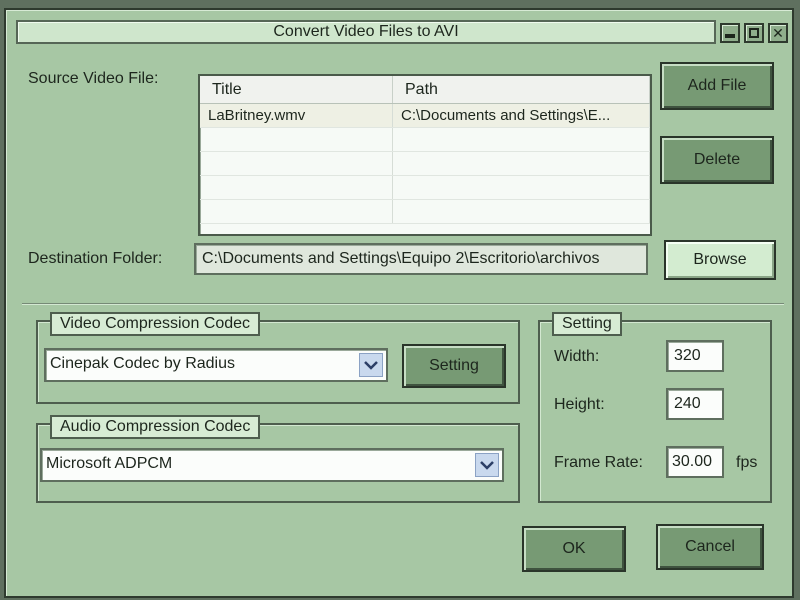  I want to click on list-header: Title Path, so click(425, 90).